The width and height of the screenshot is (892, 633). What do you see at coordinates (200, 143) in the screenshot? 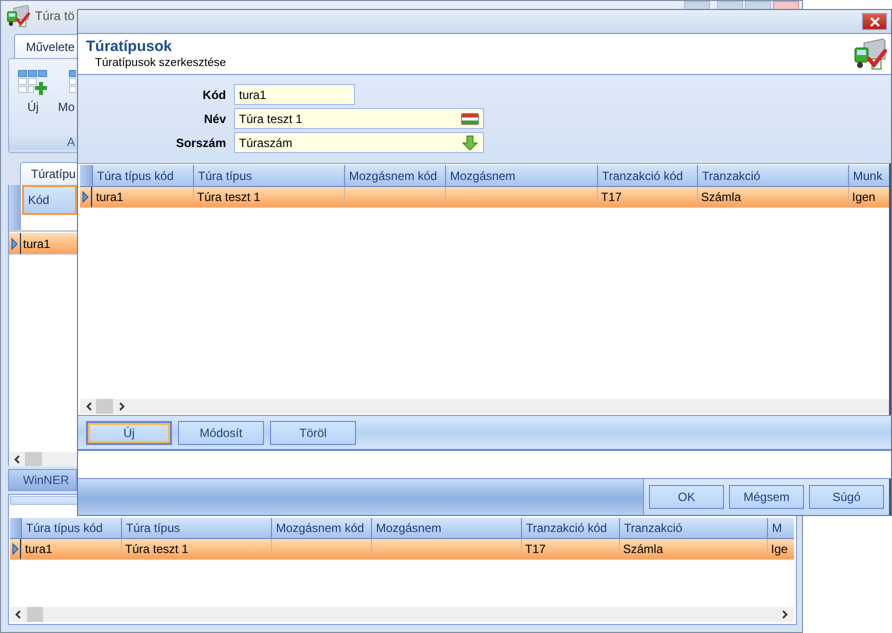
I see `form-label: Sorszám` at bounding box center [200, 143].